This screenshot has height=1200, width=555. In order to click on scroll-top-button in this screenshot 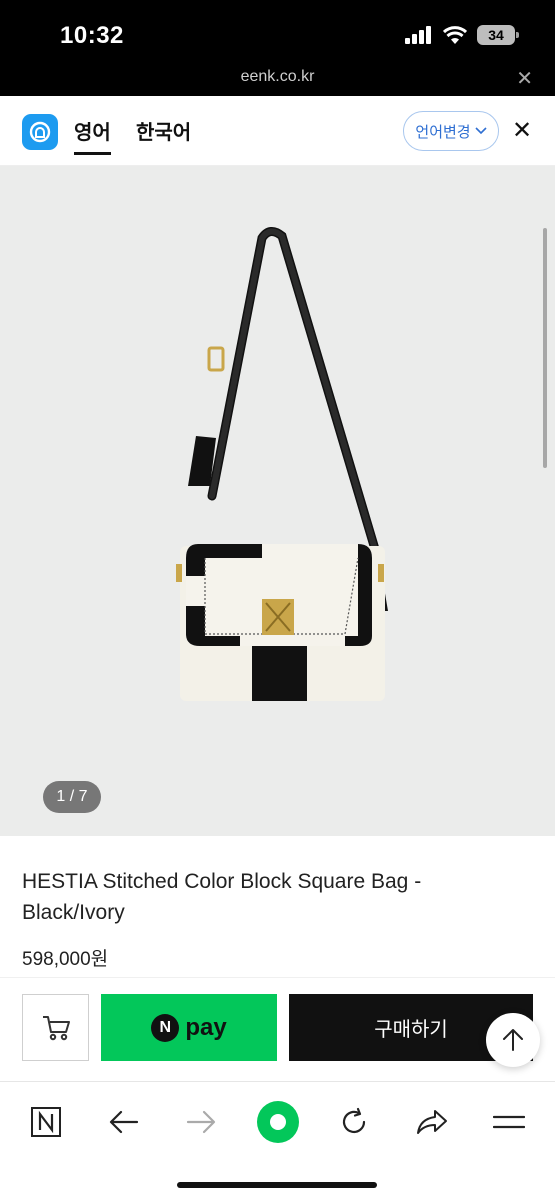, I will do `click(513, 1040)`.